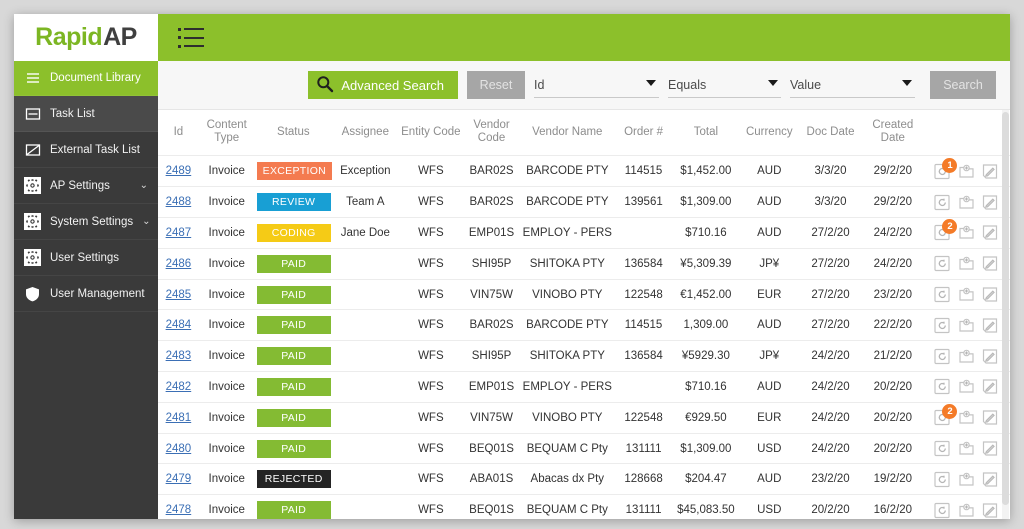  I want to click on document-id-link: 2484, so click(179, 325).